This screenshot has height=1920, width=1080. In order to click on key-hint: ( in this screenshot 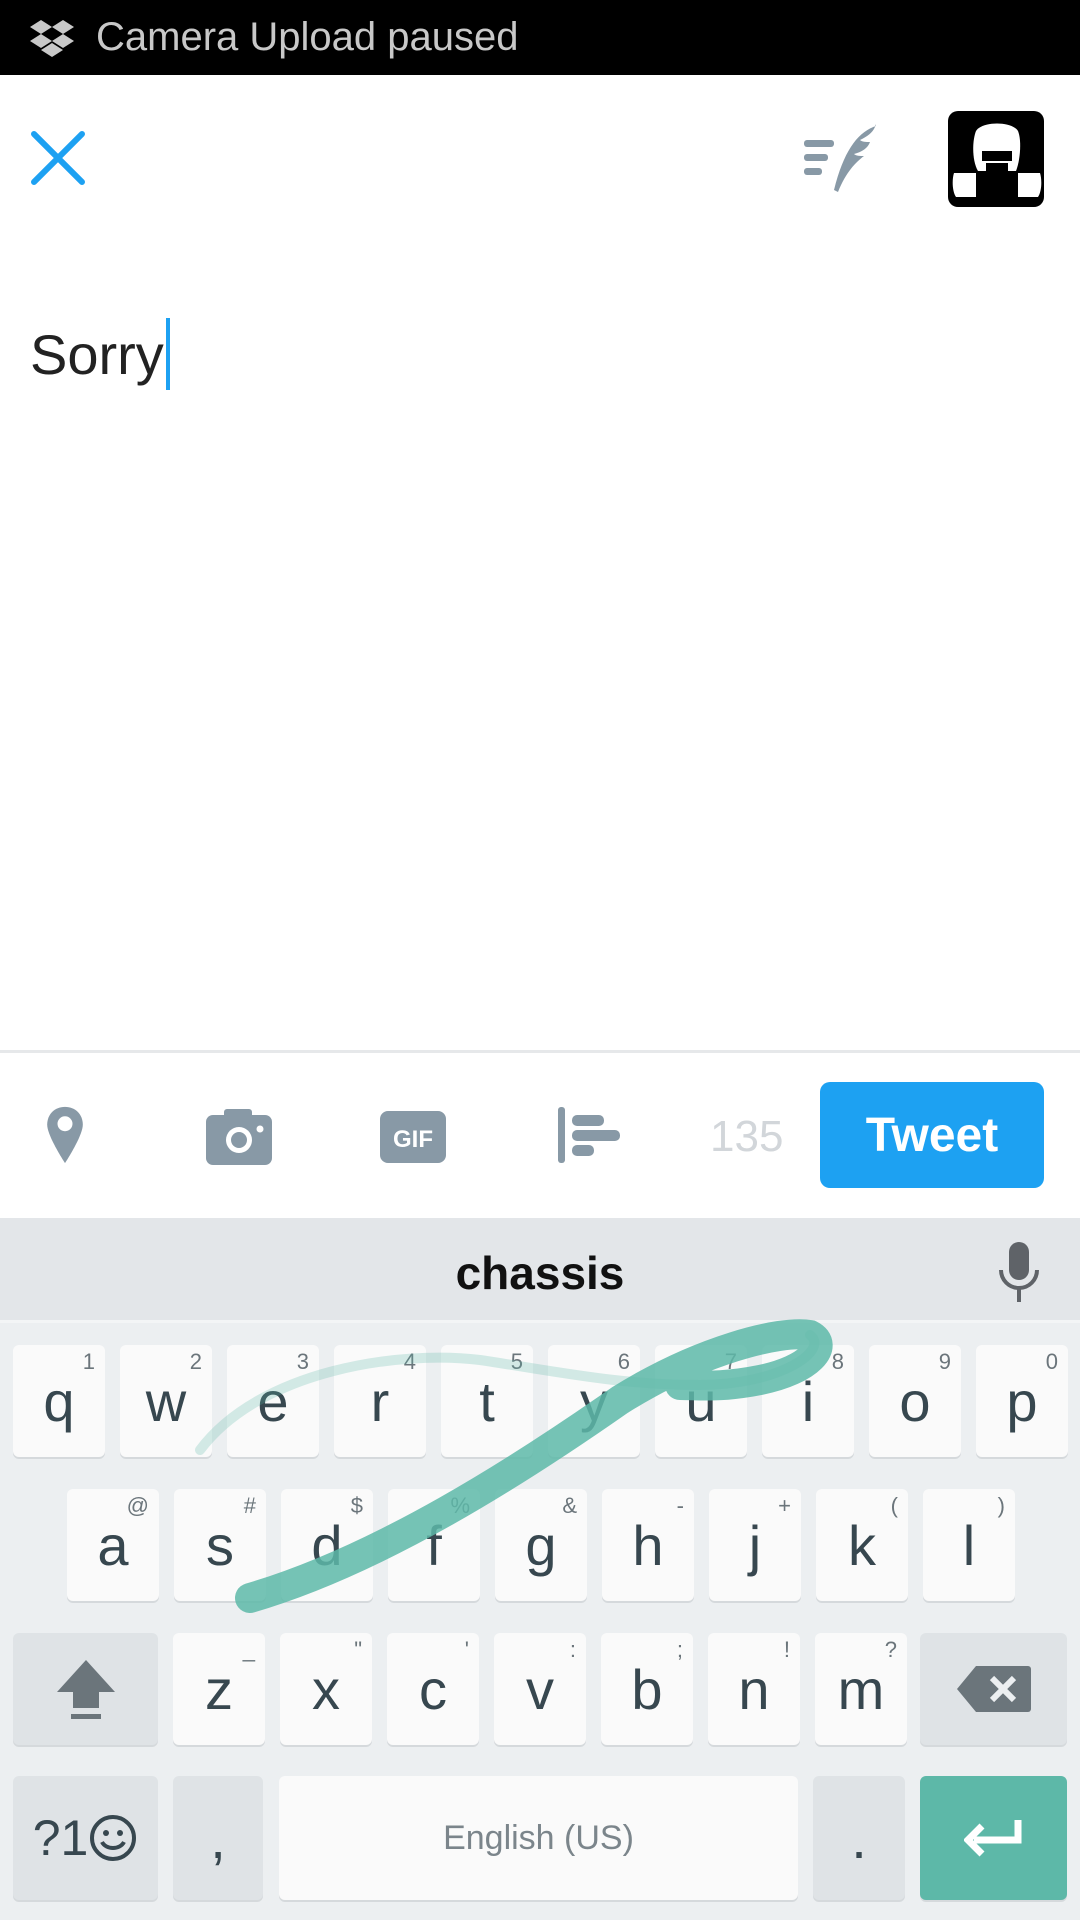, I will do `click(894, 1505)`.